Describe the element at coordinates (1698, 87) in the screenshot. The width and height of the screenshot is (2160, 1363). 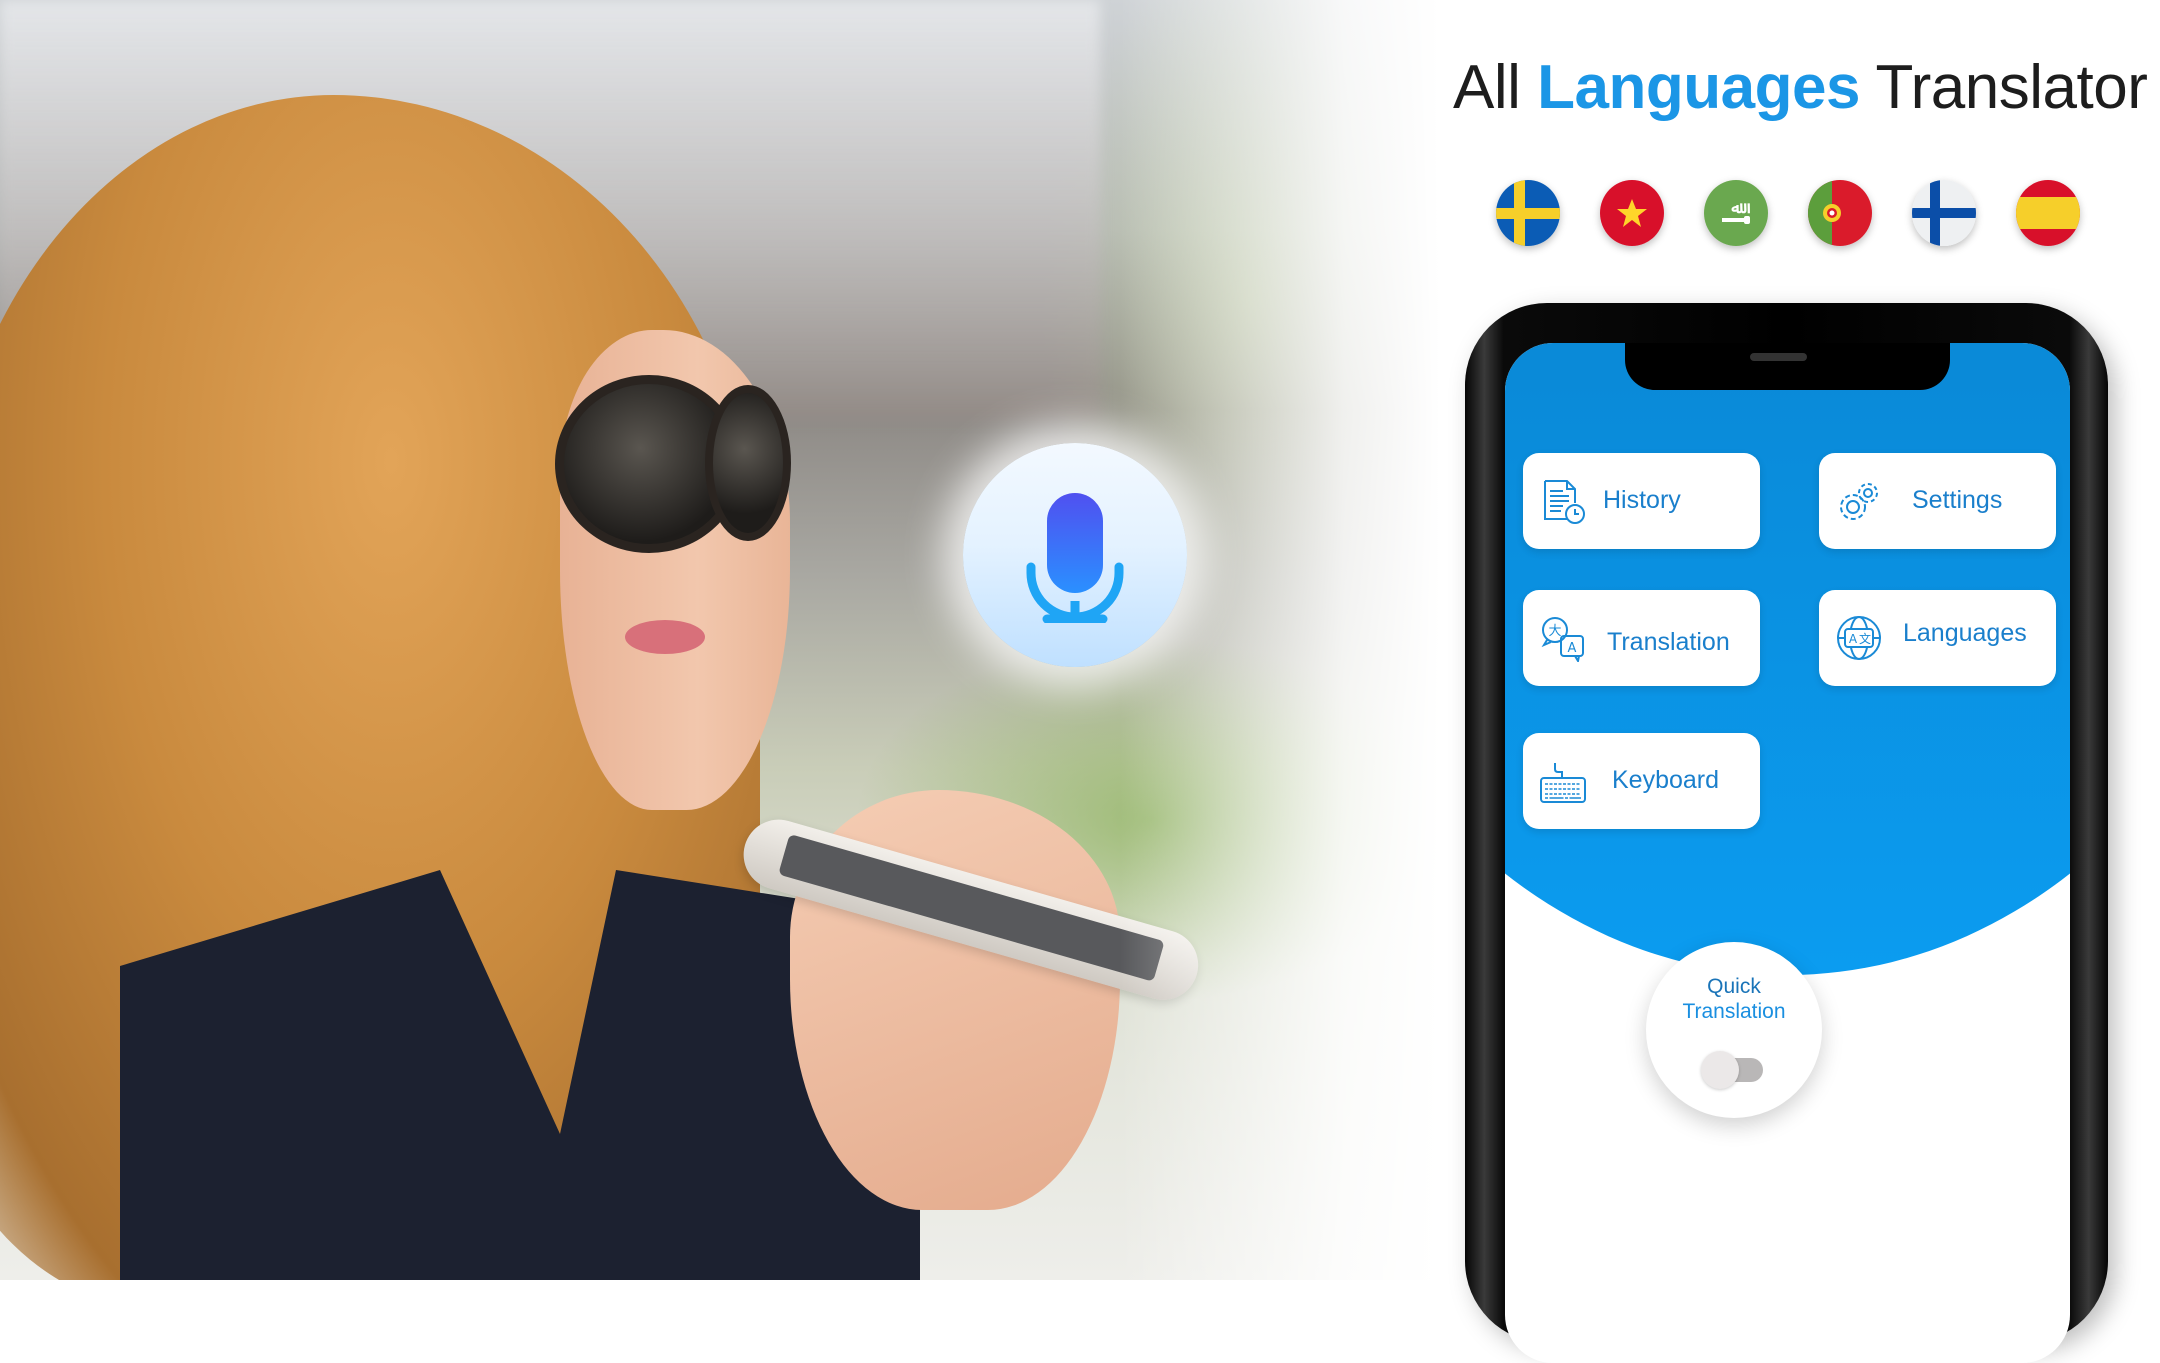
I see `headline-accent: Languages` at that location.